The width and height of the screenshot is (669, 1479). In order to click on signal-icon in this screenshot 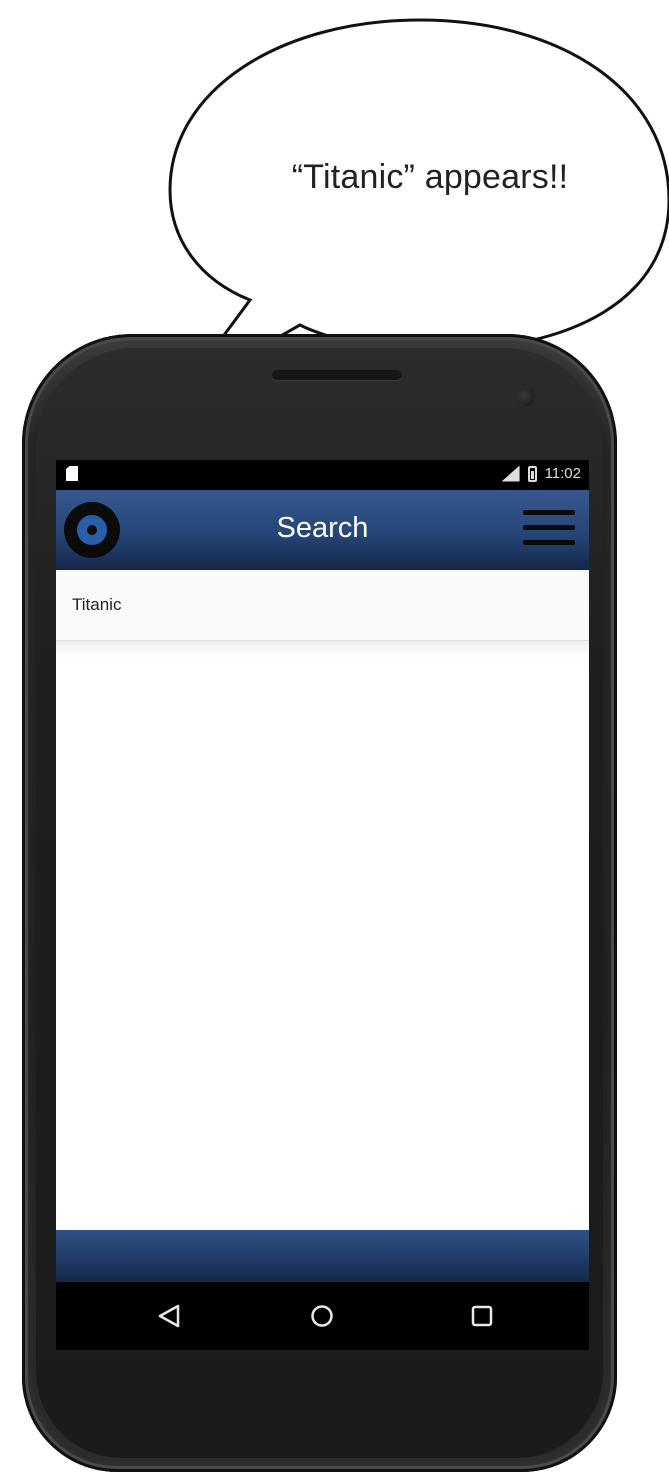, I will do `click(510, 473)`.